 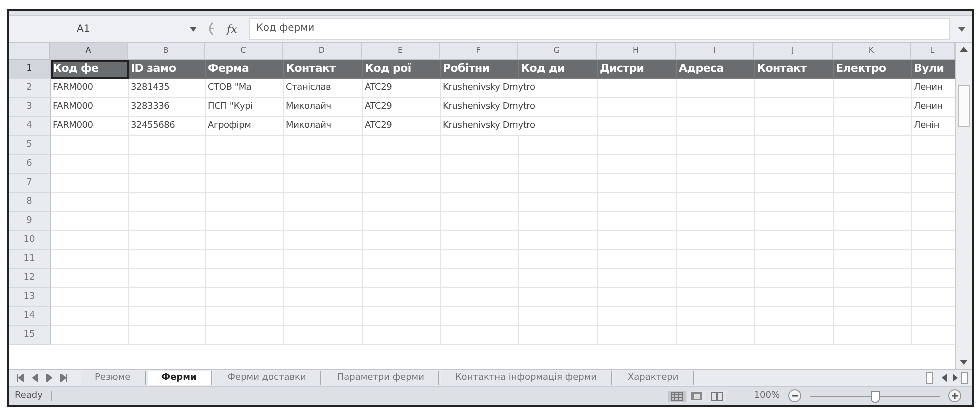 I want to click on column-header: G, so click(x=557, y=51).